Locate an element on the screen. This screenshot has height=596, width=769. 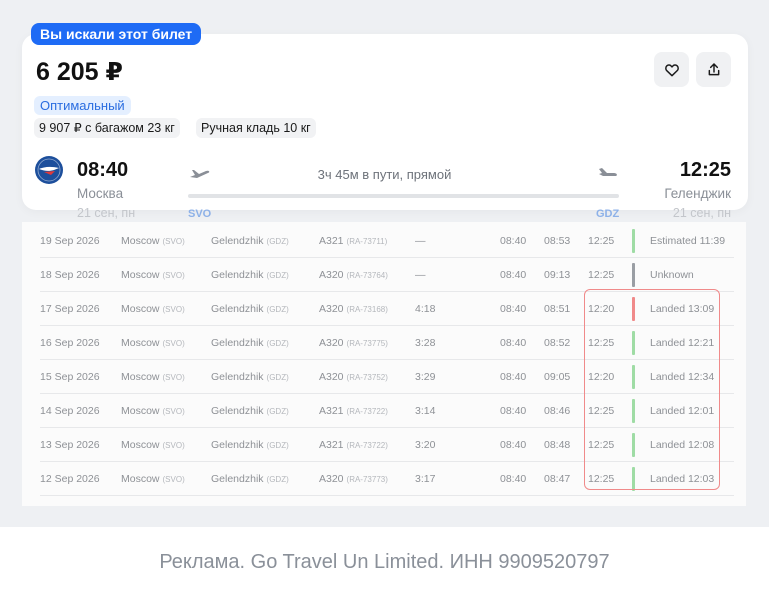
actual-departure: 09:13 is located at coordinates (557, 275).